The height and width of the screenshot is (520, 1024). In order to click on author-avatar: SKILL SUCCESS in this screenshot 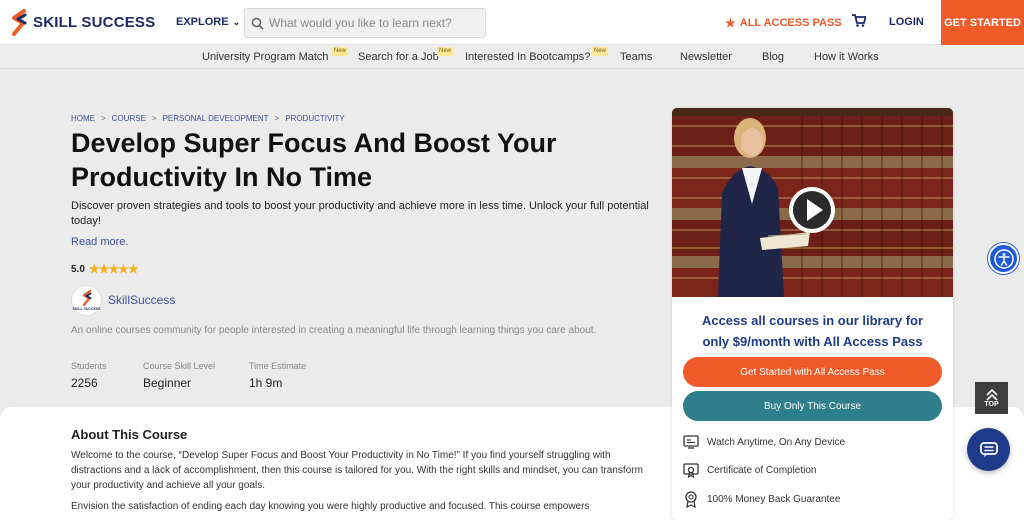, I will do `click(86, 300)`.